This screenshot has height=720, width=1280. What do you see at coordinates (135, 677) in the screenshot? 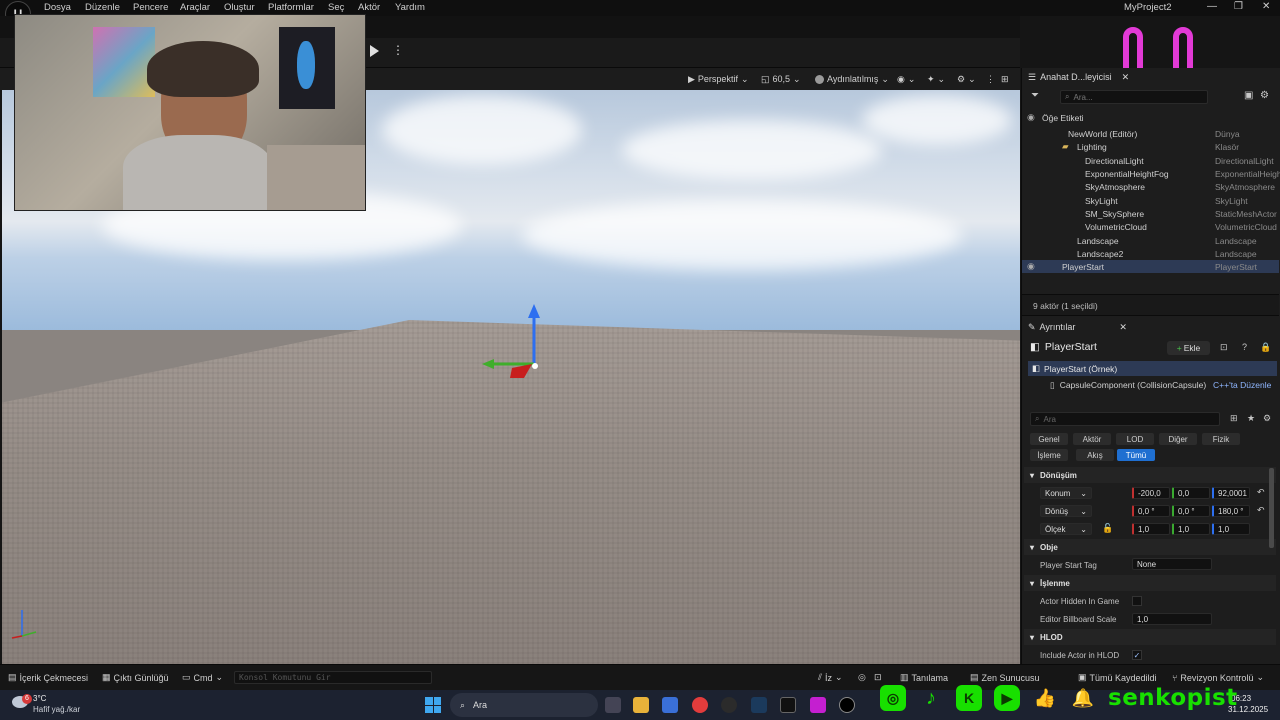
I see `output-log-button: ▦ Çıktı Günlüğü` at bounding box center [135, 677].